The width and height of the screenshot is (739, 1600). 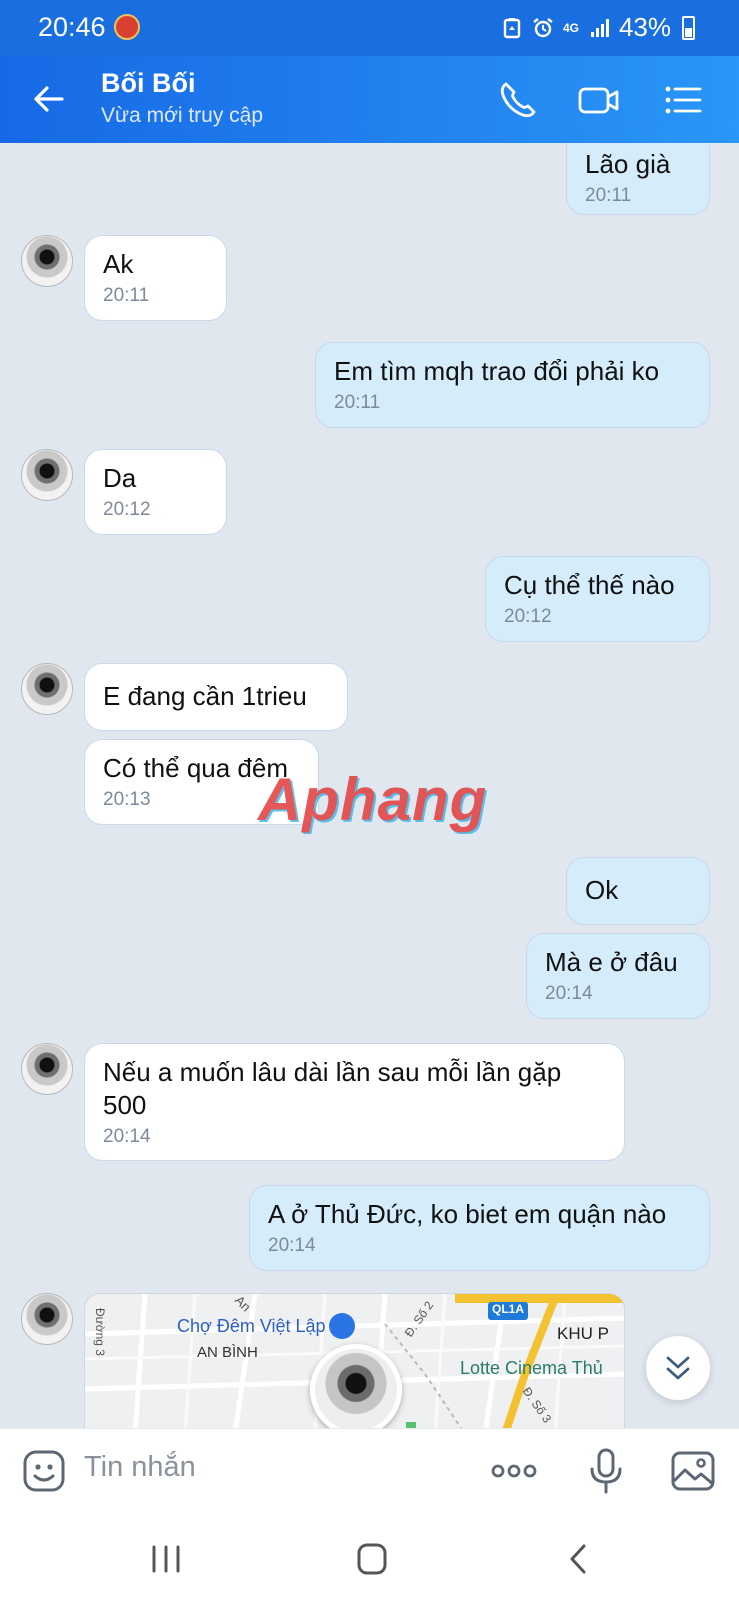 I want to click on message-bubble-outgoing: Ok, so click(x=638, y=891).